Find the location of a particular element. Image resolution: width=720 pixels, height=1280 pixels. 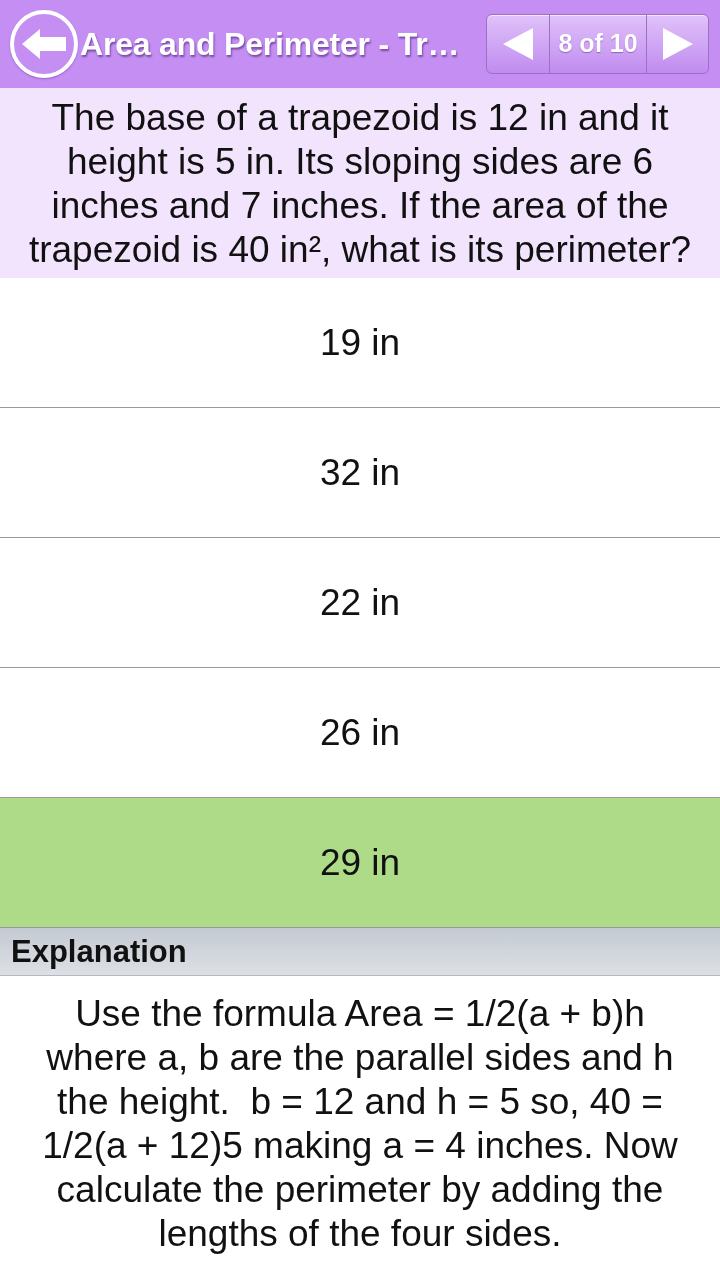

left-arrow-icon is located at coordinates (44, 44).